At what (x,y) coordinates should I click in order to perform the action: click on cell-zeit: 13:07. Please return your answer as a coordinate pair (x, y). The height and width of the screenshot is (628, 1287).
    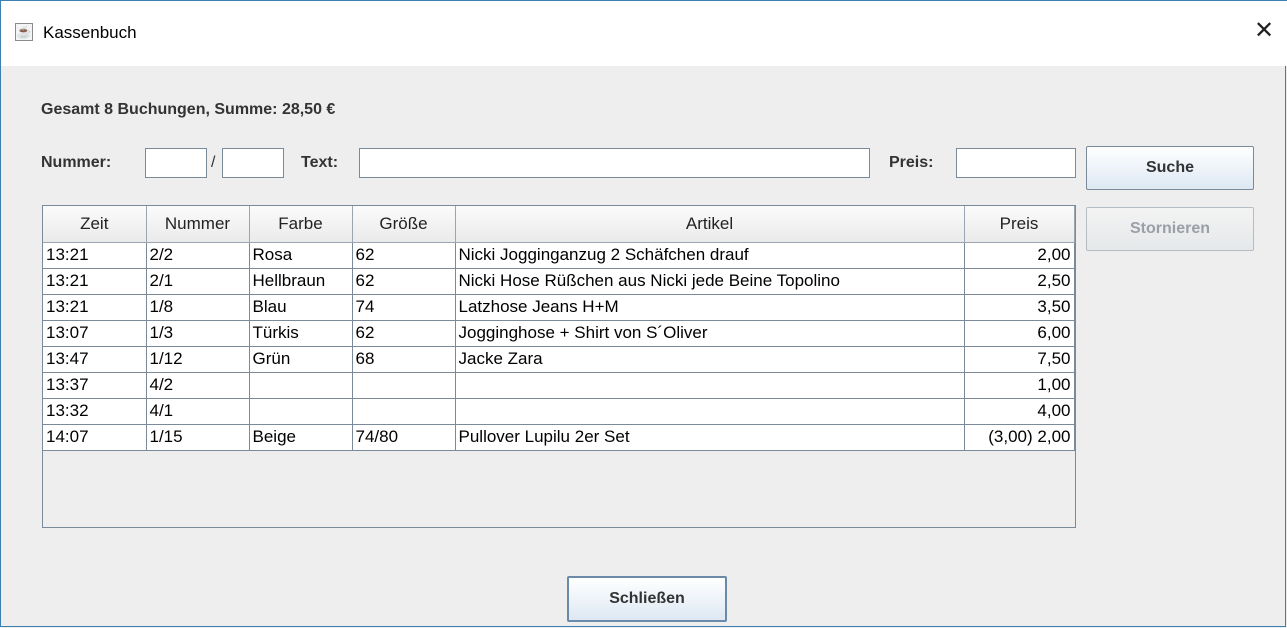
    Looking at the image, I should click on (95, 333).